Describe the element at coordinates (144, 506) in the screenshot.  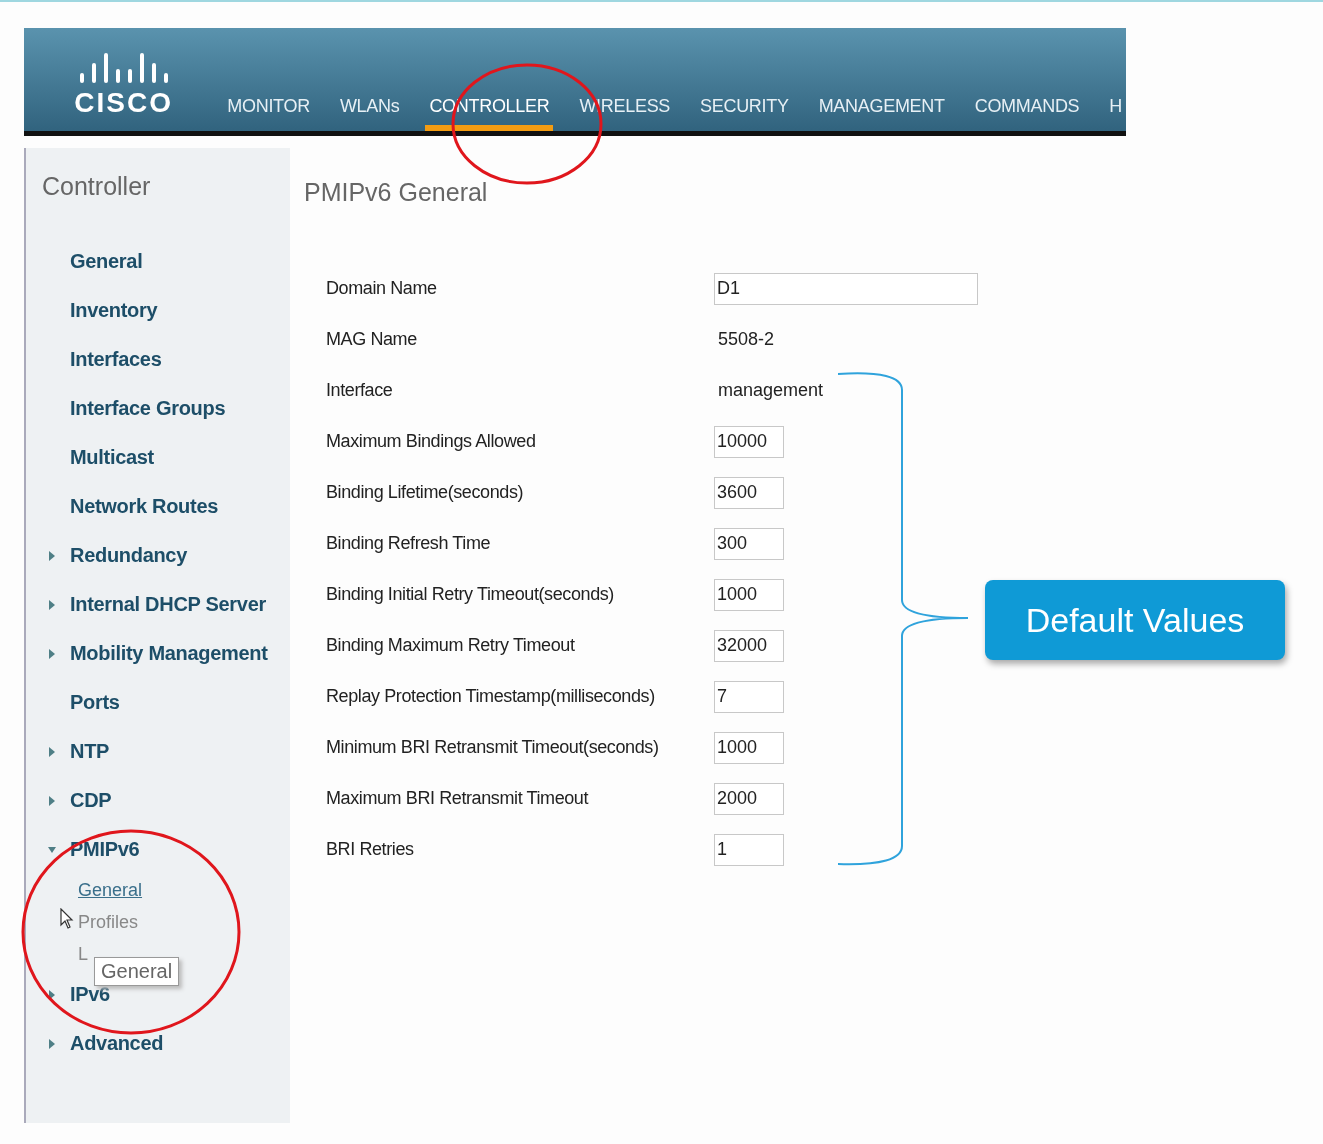
I see `sidebar-item: Network Routes` at that location.